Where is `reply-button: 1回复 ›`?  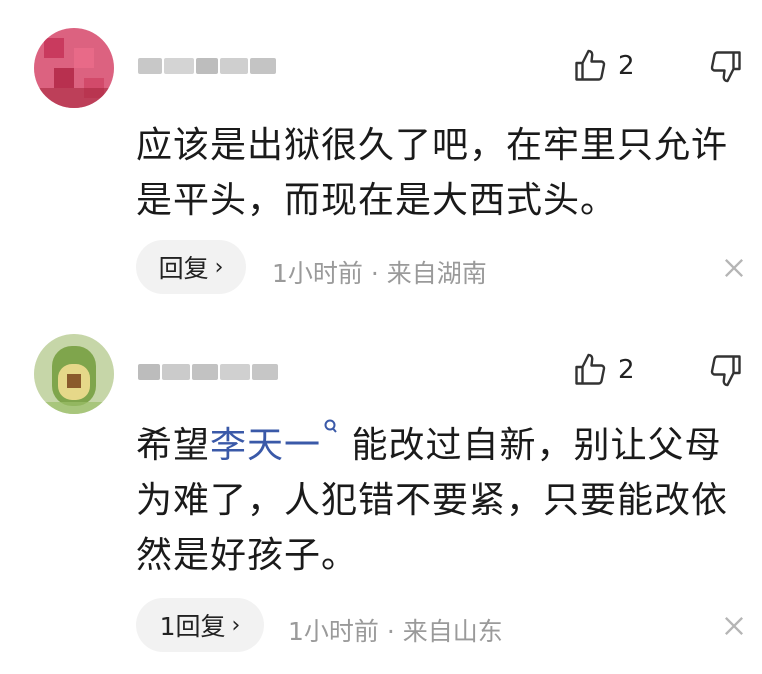 reply-button: 1回复 › is located at coordinates (200, 625).